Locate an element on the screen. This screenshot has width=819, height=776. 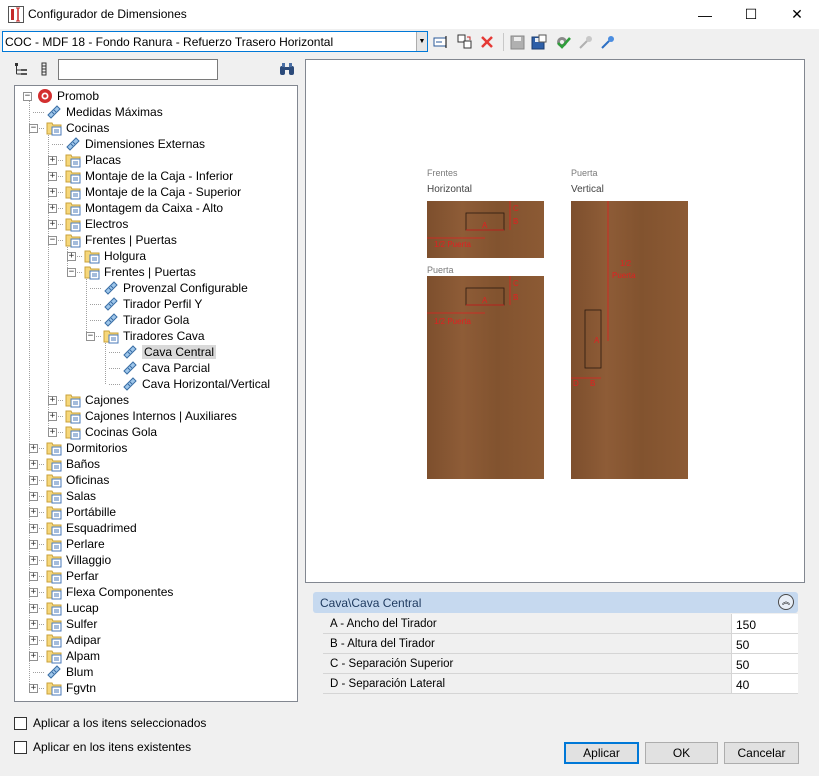
tree-item: Perlare is located at coordinates (75, 544).